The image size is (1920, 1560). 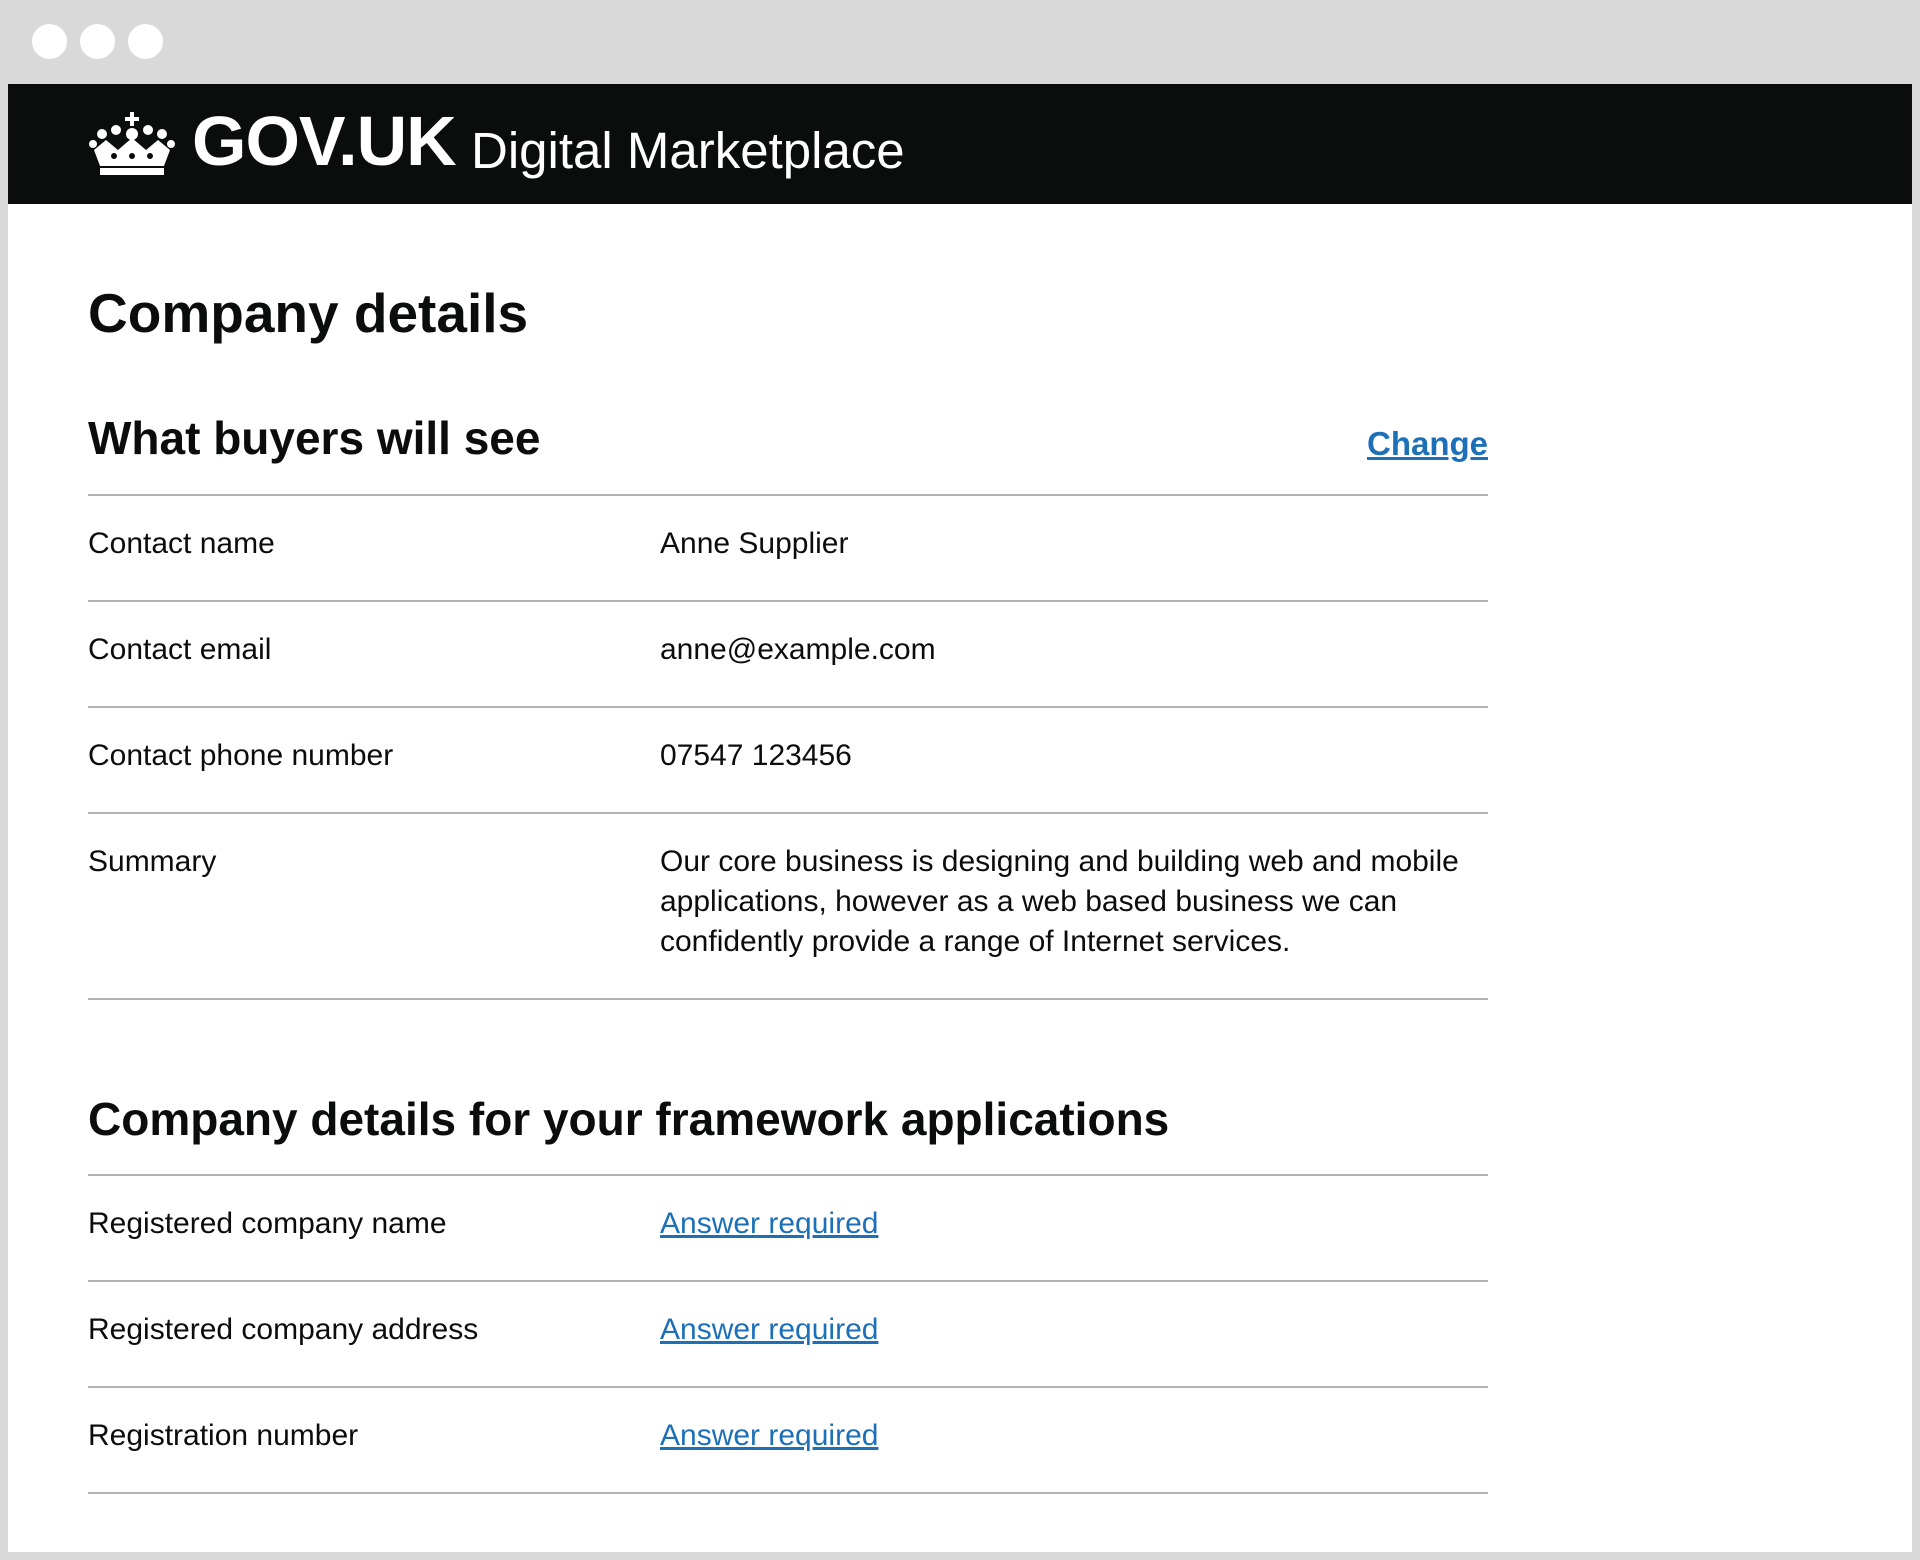 What do you see at coordinates (960, 144) in the screenshot?
I see `site-header: GOV.UK Digital Marketplace` at bounding box center [960, 144].